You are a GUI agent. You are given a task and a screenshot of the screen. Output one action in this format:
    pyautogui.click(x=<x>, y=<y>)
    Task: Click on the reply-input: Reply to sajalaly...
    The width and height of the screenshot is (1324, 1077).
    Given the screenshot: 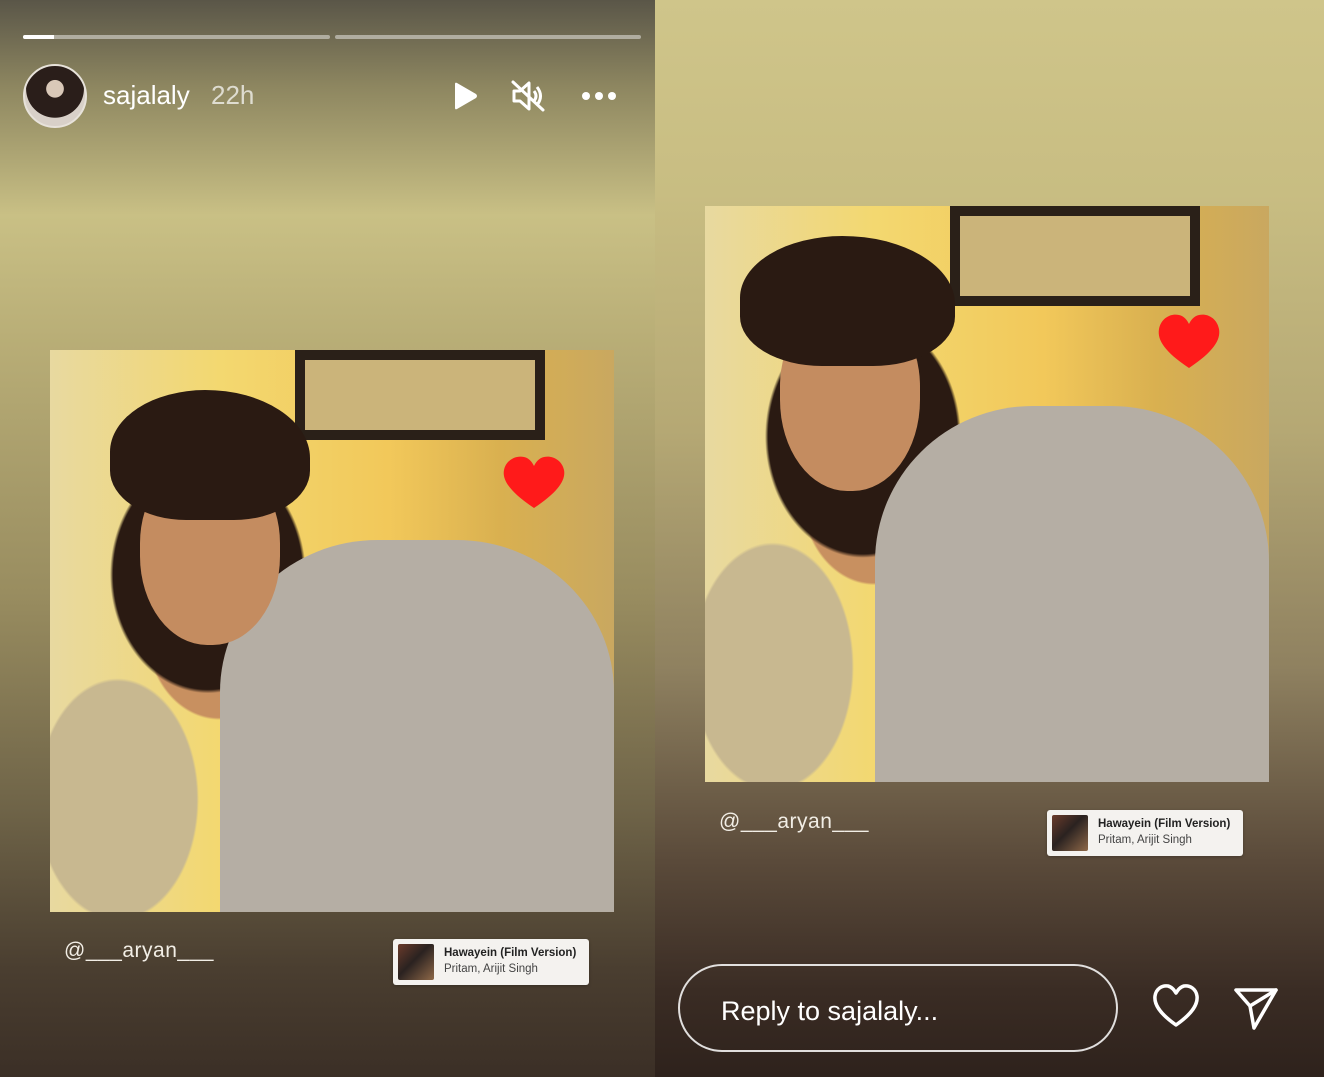 What is the action you would take?
    pyautogui.click(x=898, y=1008)
    